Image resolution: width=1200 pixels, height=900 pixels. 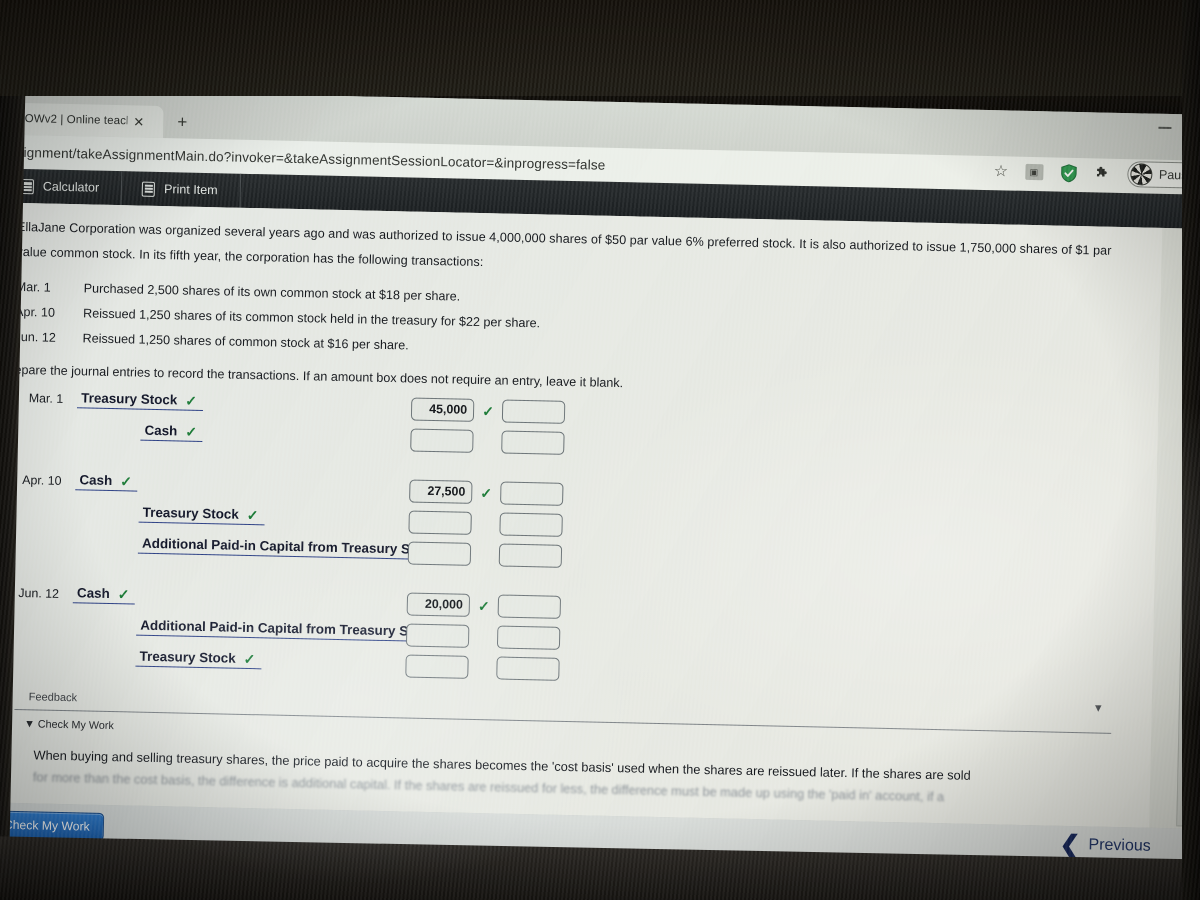 I want to click on previous-button: ❮ Previous, so click(x=1105, y=845).